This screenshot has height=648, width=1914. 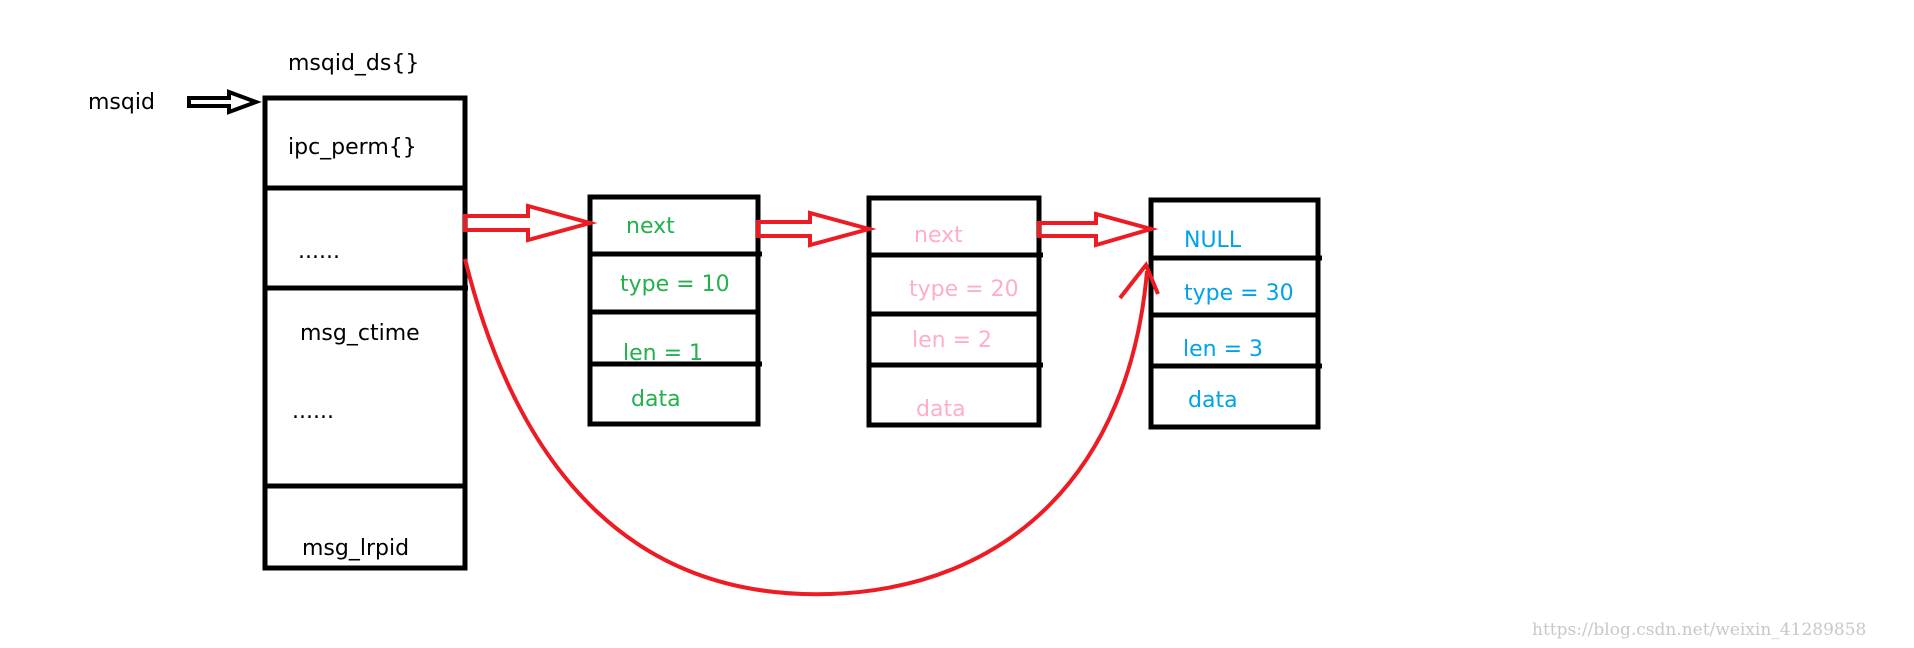 I want to click on msqid-pointer-arrow, so click(x=224, y=102).